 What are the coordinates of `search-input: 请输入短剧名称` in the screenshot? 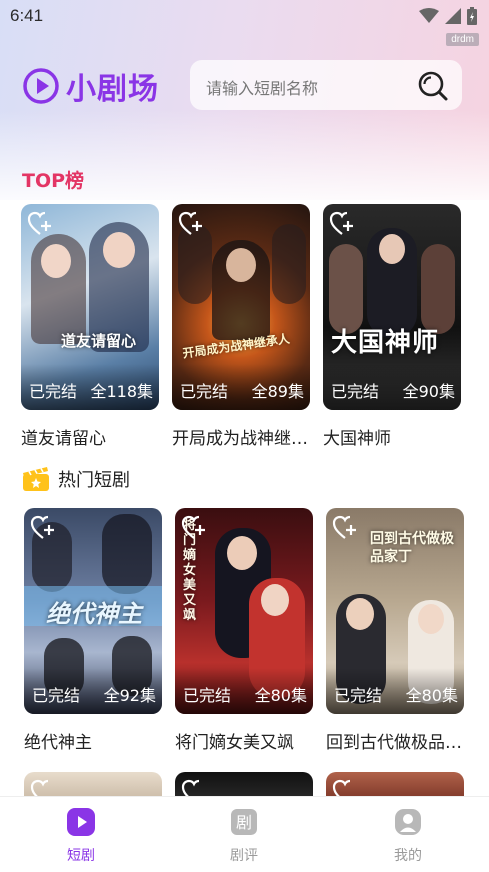 It's located at (326, 85).